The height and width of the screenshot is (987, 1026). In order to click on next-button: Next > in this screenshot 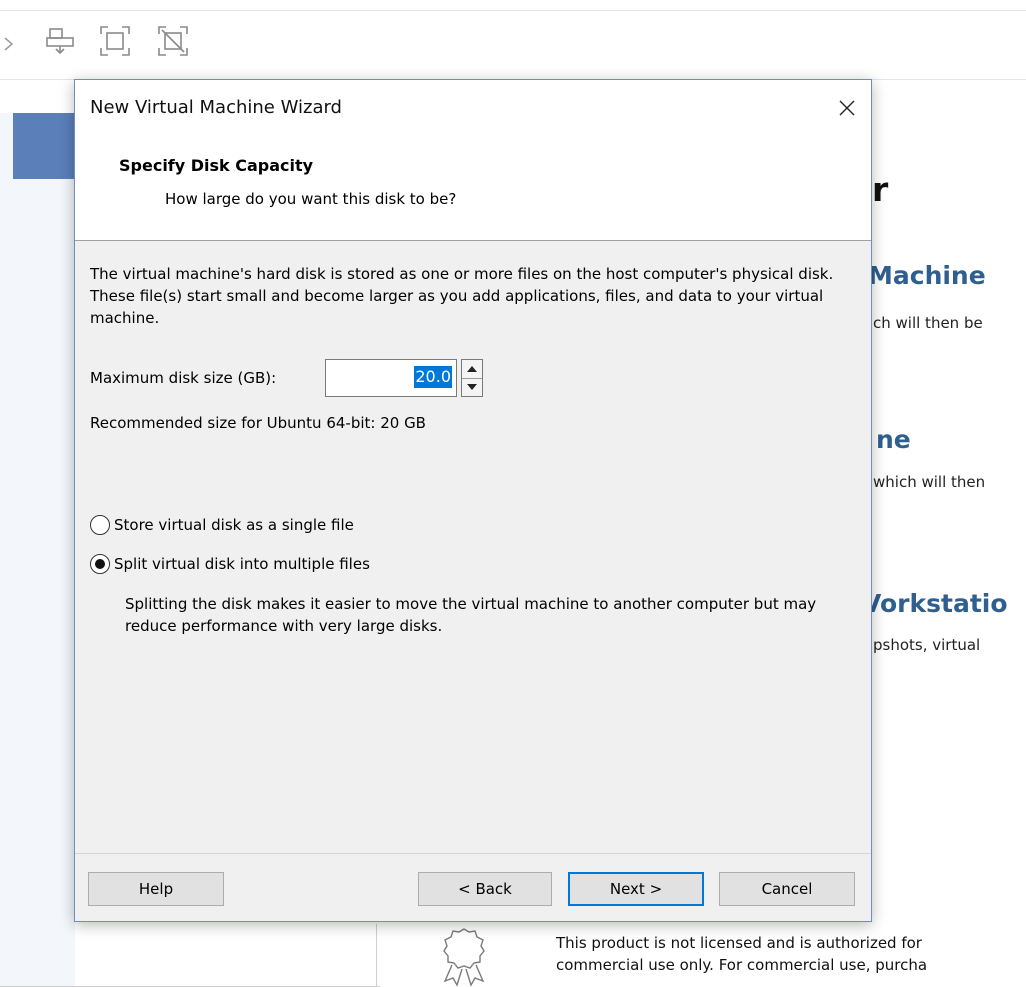, I will do `click(636, 889)`.